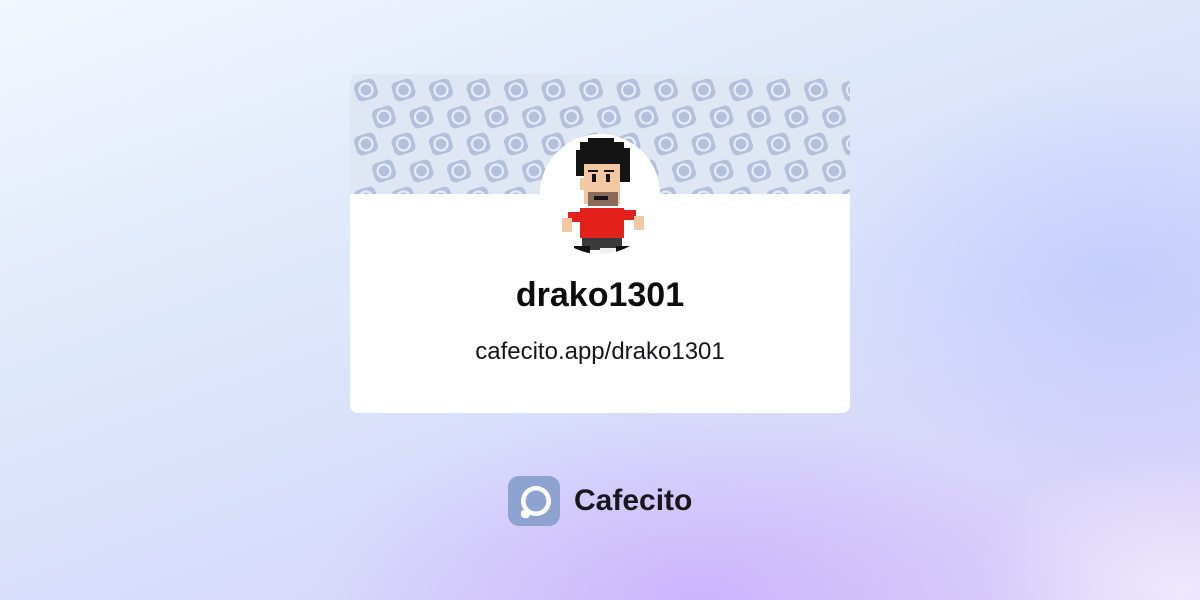 The image size is (1200, 600). What do you see at coordinates (633, 500) in the screenshot?
I see `brand-name: Cafecito` at bounding box center [633, 500].